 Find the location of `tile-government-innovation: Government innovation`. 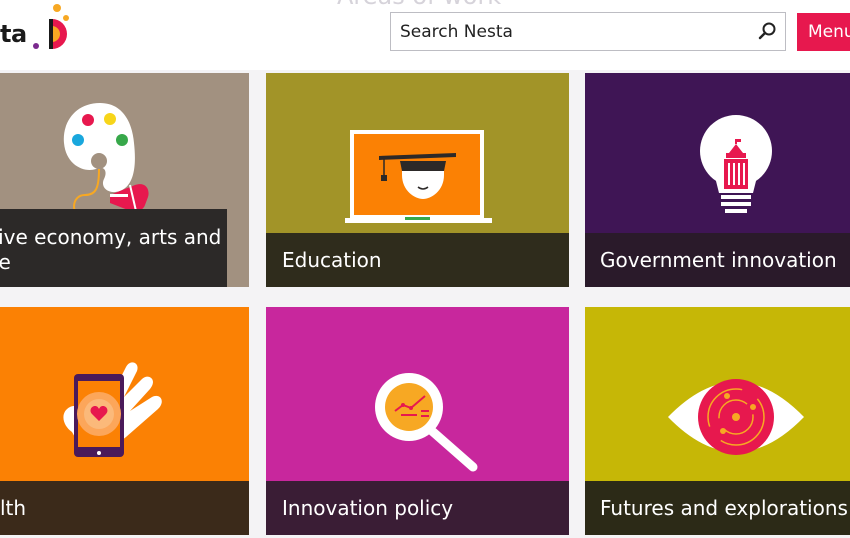

tile-government-innovation: Government innovation is located at coordinates (717, 180).